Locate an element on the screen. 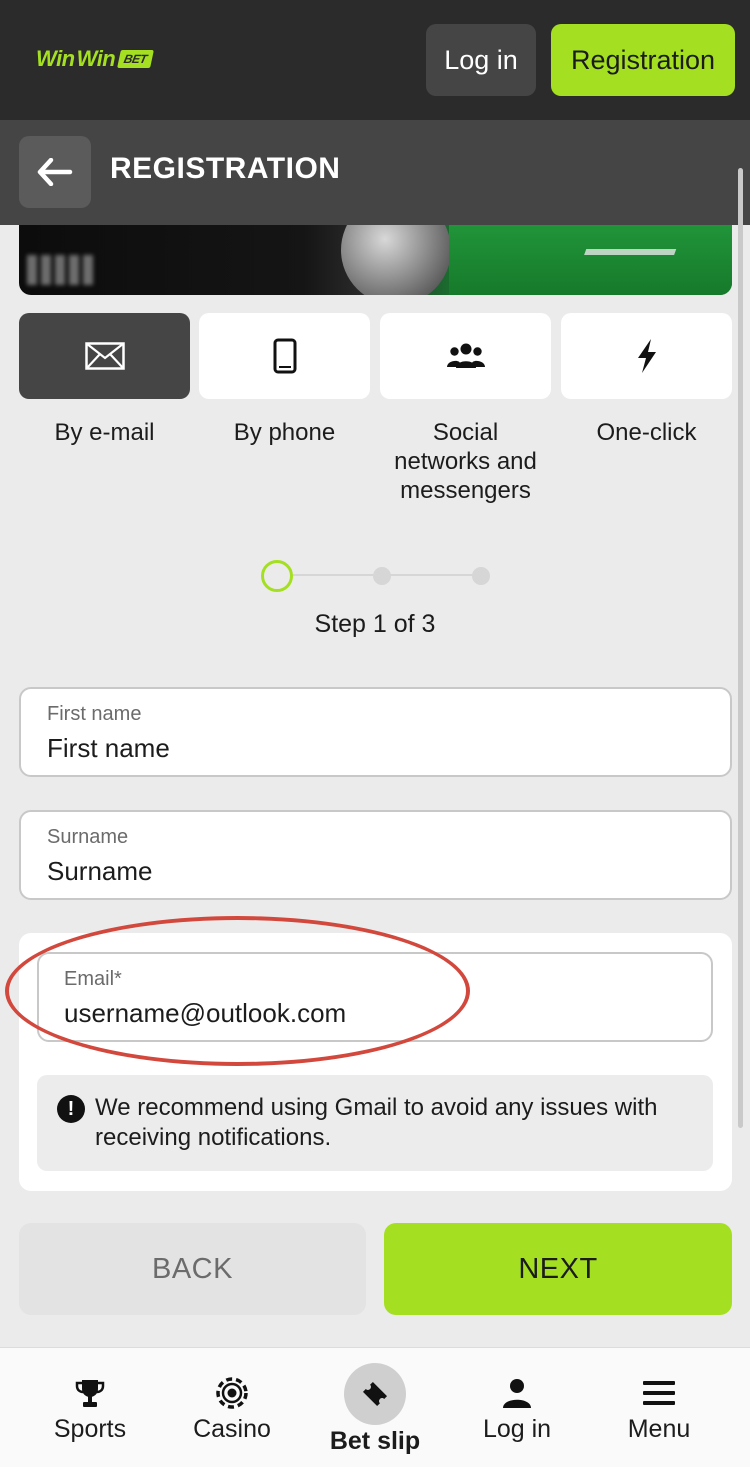 The image size is (750, 1467). method-tab-social is located at coordinates (465, 356).